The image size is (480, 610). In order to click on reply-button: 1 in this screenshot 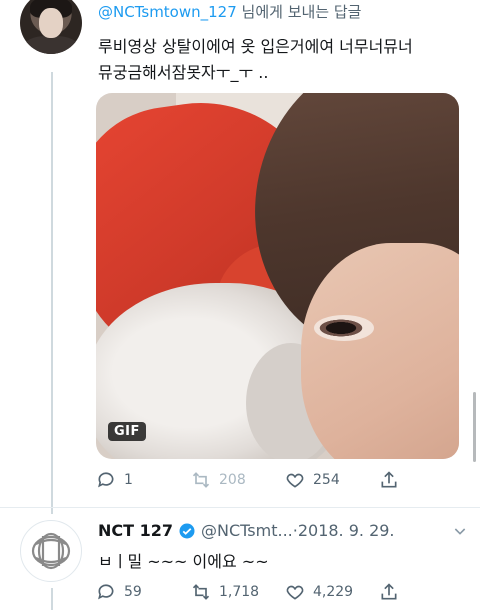, I will do `click(114, 480)`.